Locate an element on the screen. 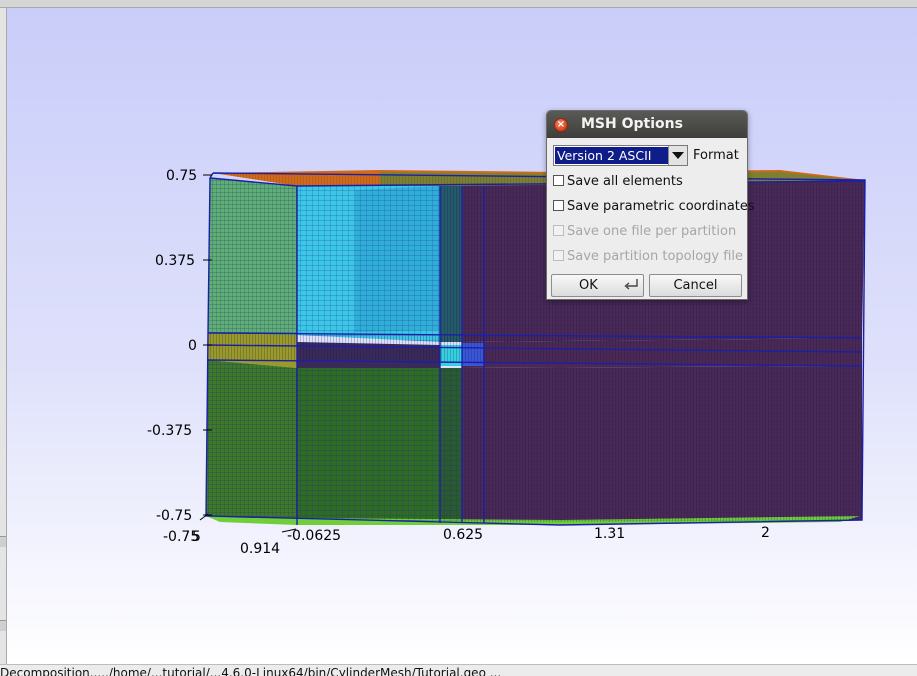  format-select: Version 2 ASCII is located at coordinates (620, 155).